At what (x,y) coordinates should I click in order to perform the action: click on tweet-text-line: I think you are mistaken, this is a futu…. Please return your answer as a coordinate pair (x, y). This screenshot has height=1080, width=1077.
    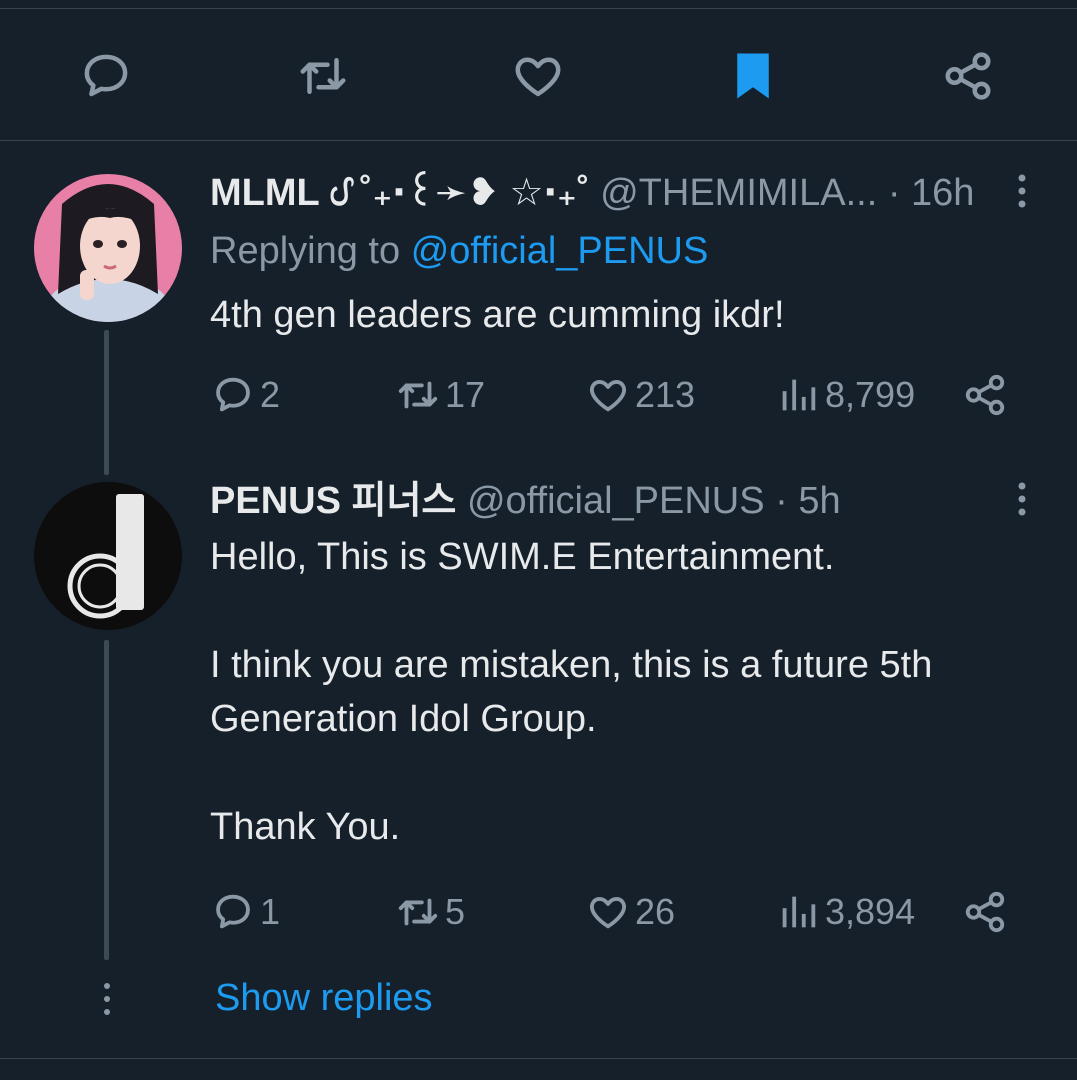
    Looking at the image, I should click on (571, 665).